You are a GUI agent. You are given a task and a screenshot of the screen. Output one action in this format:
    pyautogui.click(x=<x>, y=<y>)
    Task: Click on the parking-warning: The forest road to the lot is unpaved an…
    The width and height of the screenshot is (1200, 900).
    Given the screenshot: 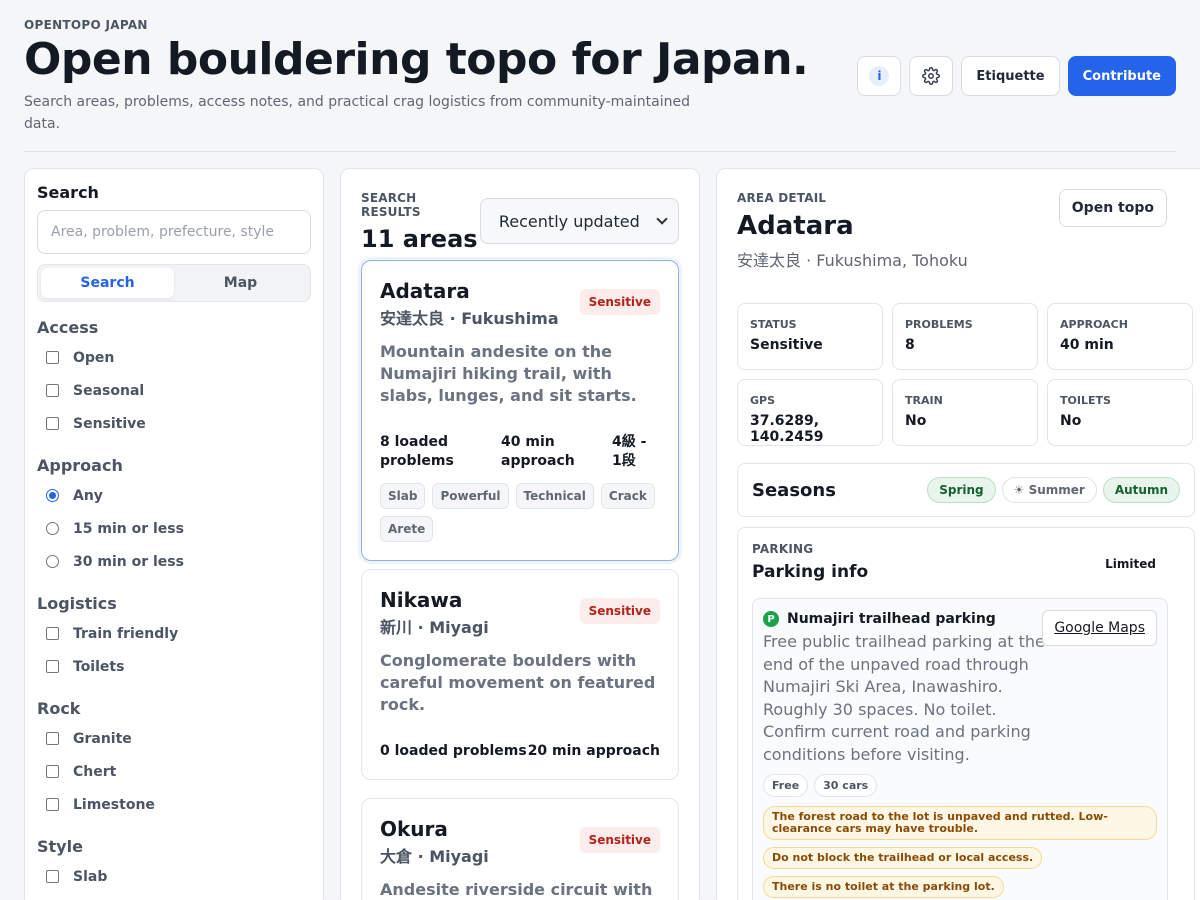 What is the action you would take?
    pyautogui.click(x=960, y=823)
    